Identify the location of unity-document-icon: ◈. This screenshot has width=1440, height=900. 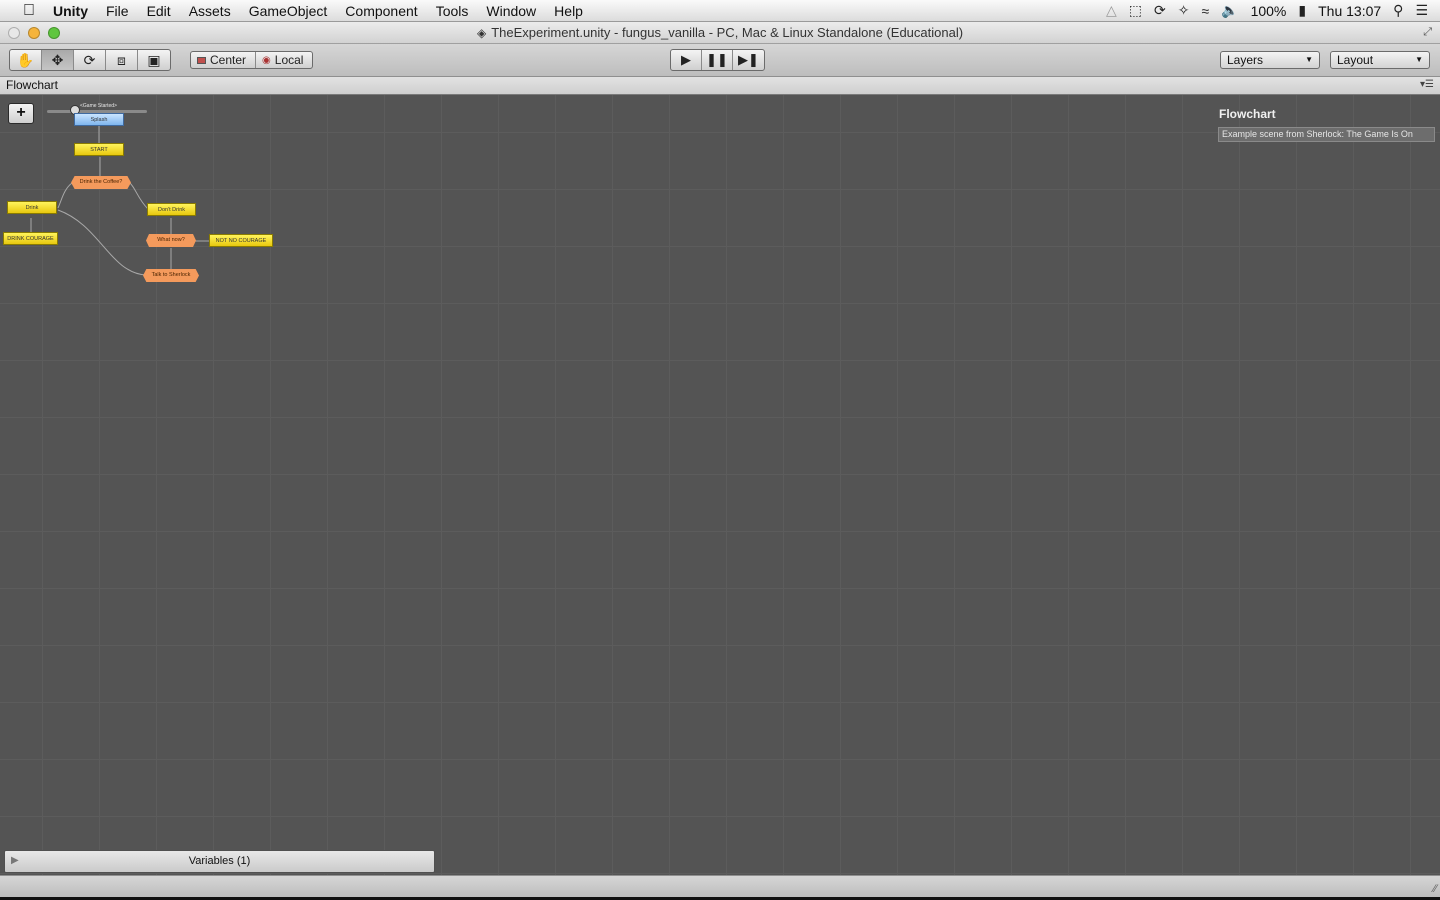
(481, 32).